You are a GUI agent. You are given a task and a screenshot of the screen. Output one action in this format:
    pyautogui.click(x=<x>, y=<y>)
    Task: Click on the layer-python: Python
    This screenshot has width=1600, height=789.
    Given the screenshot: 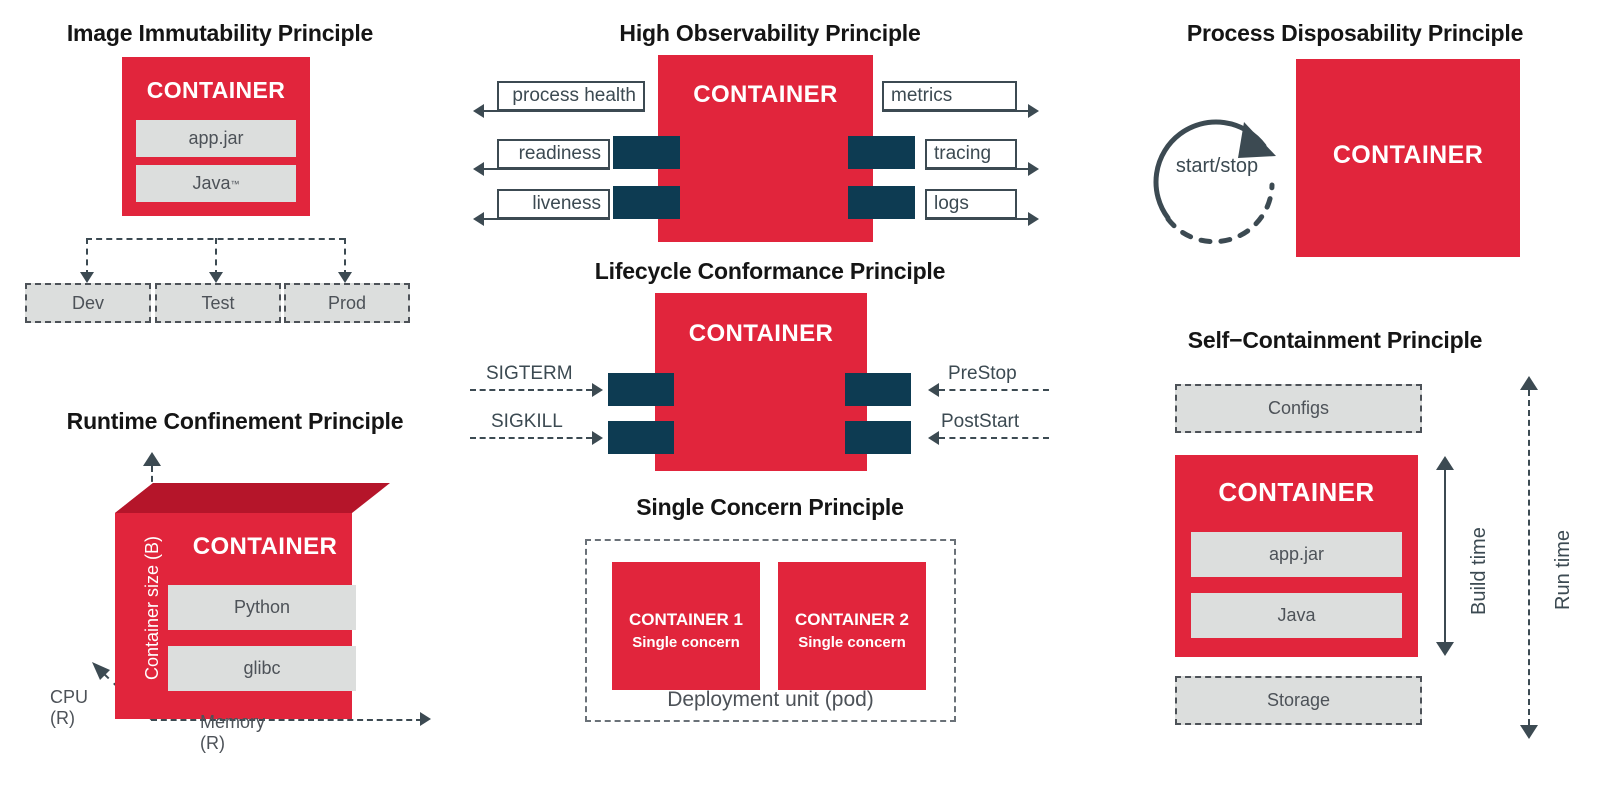 What is the action you would take?
    pyautogui.click(x=262, y=607)
    